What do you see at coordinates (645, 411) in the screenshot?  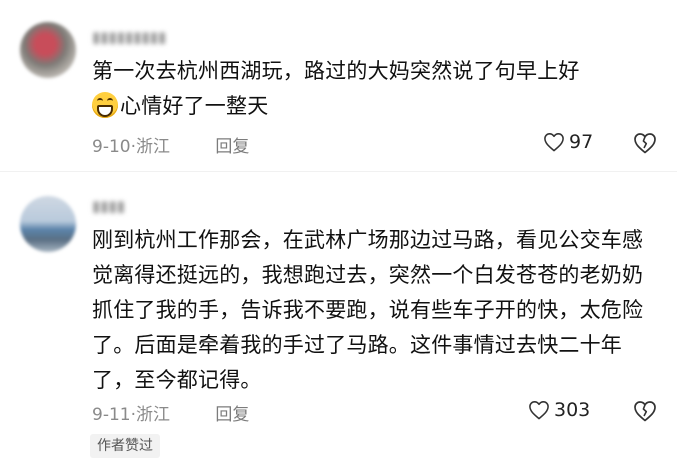 I see `broken-heart-outline-icon` at bounding box center [645, 411].